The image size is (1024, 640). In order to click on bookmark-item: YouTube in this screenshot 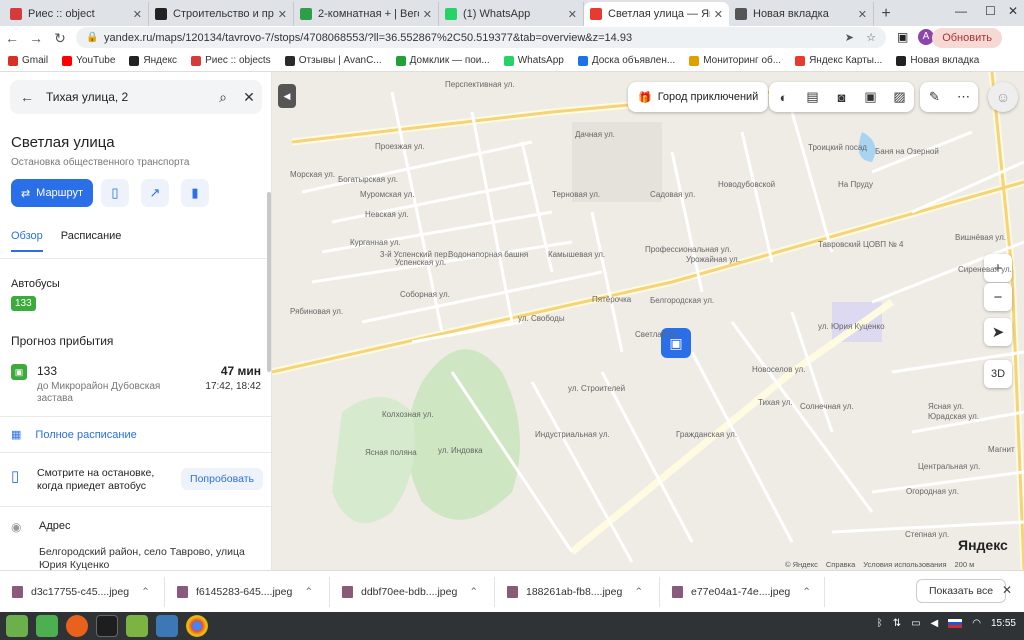, I will do `click(88, 60)`.